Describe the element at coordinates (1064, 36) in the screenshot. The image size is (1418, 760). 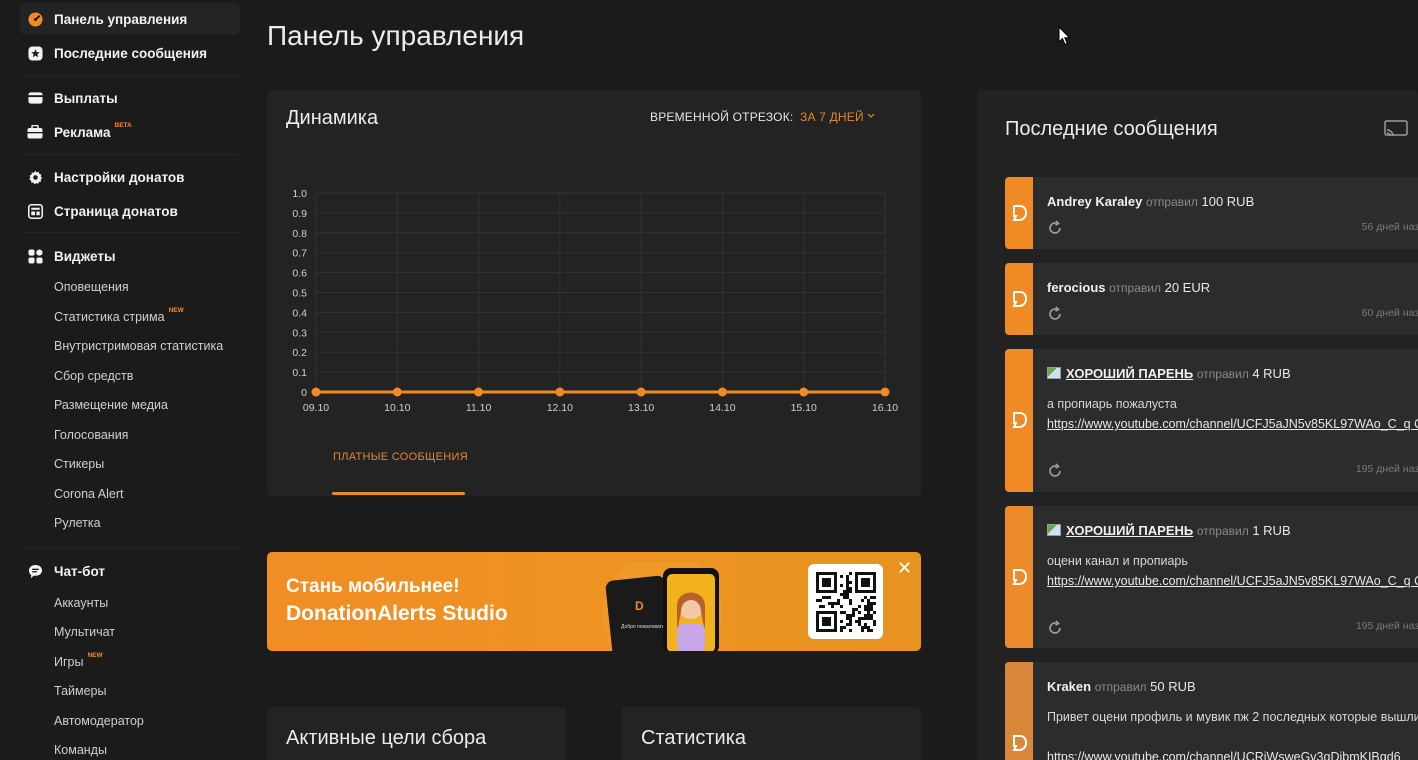
I see `mouse-cursor-icon` at that location.